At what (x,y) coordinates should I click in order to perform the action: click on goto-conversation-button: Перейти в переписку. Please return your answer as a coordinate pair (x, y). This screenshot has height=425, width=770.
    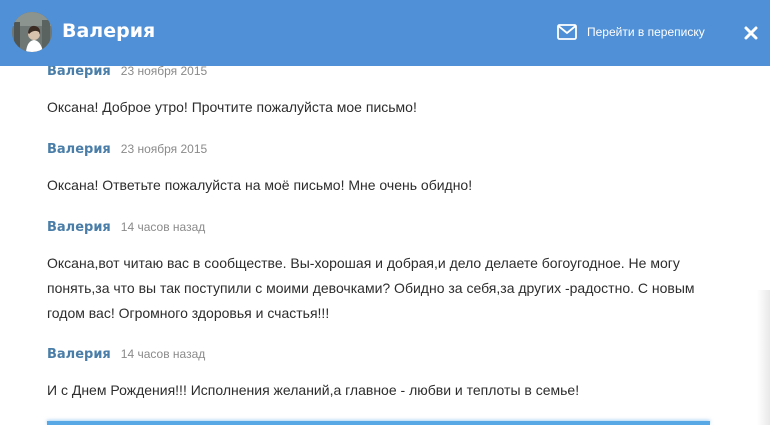
    Looking at the image, I should click on (631, 32).